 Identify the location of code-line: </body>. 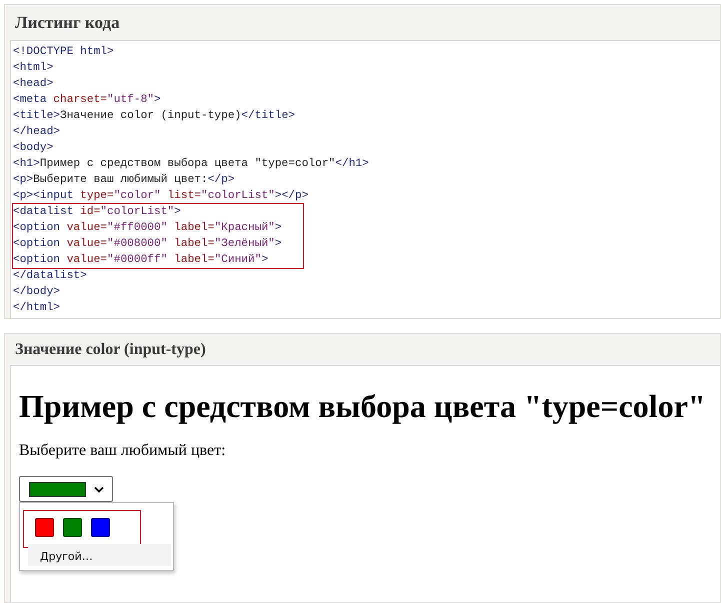
(36, 292).